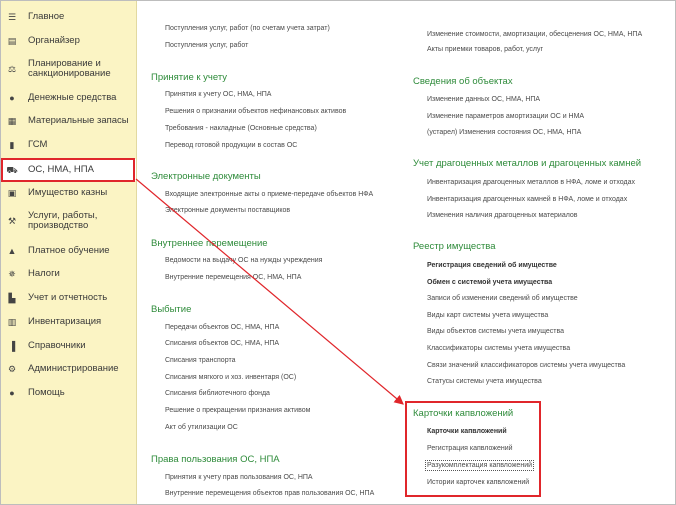 The image size is (676, 505). I want to click on sidebar-item-label: Услуги, работы, производство, so click(63, 220).